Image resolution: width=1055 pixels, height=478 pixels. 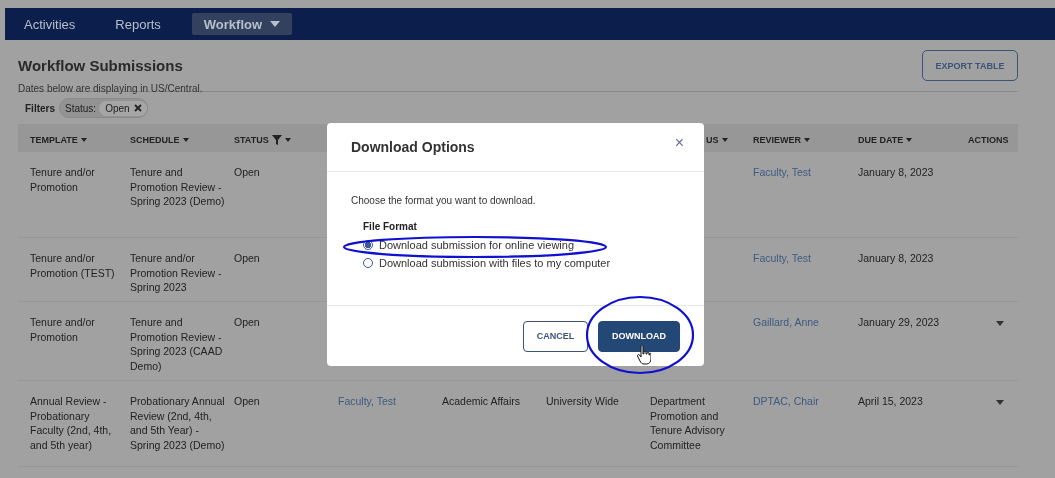 What do you see at coordinates (137, 108) in the screenshot?
I see `remove-icon` at bounding box center [137, 108].